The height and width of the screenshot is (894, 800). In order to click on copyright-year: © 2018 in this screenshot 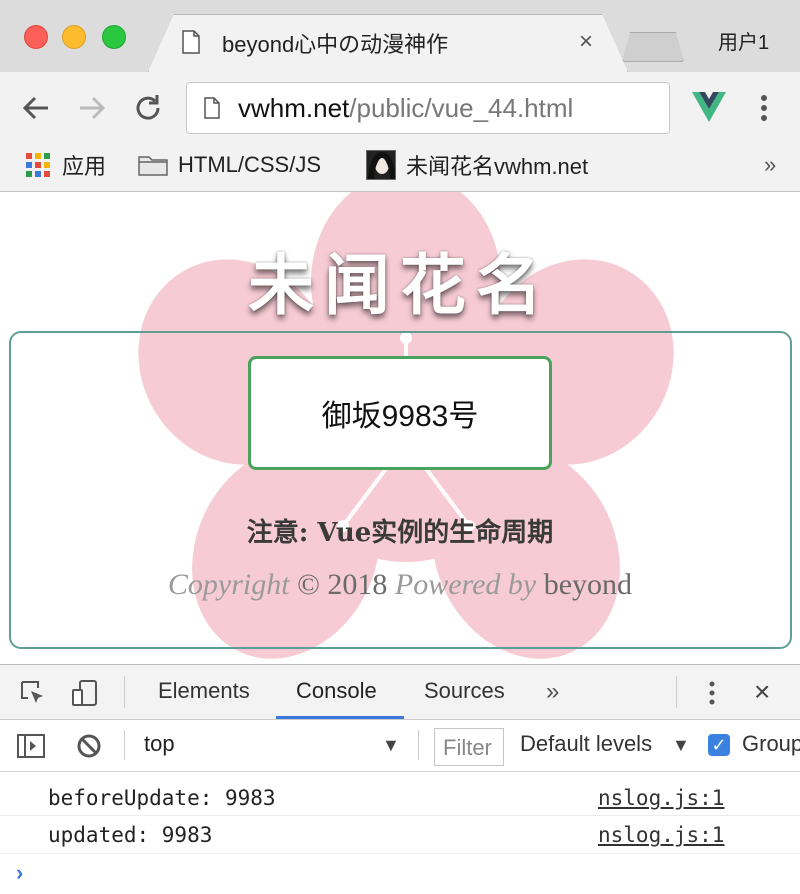, I will do `click(342, 584)`.